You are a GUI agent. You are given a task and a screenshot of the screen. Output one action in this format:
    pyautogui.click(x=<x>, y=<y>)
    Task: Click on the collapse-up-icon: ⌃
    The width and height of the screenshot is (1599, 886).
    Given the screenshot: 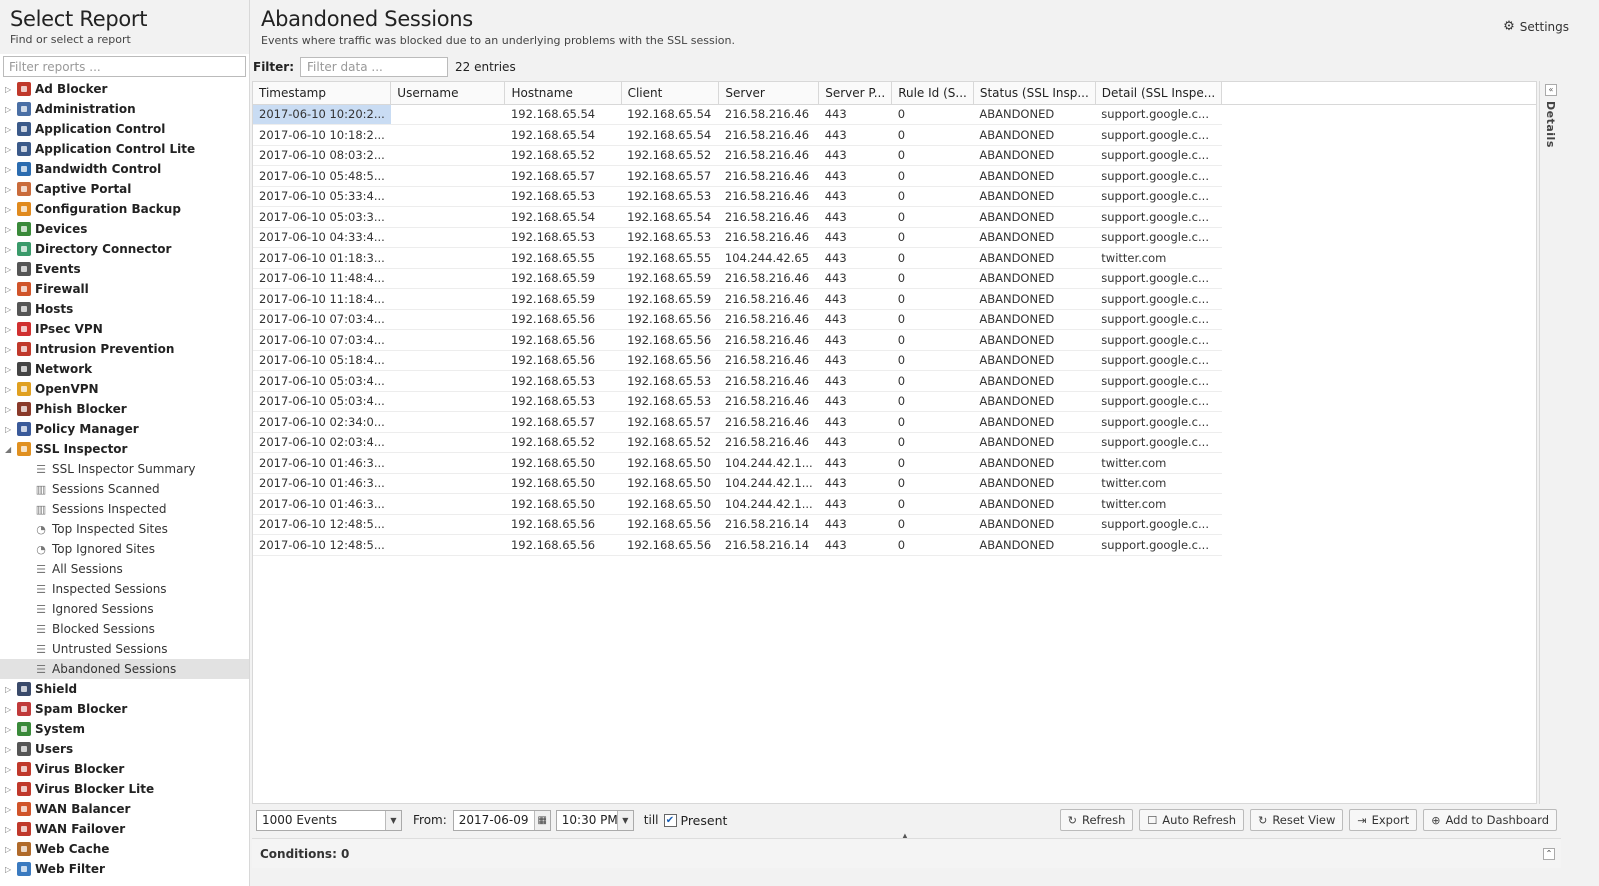 What is the action you would take?
    pyautogui.click(x=1549, y=854)
    